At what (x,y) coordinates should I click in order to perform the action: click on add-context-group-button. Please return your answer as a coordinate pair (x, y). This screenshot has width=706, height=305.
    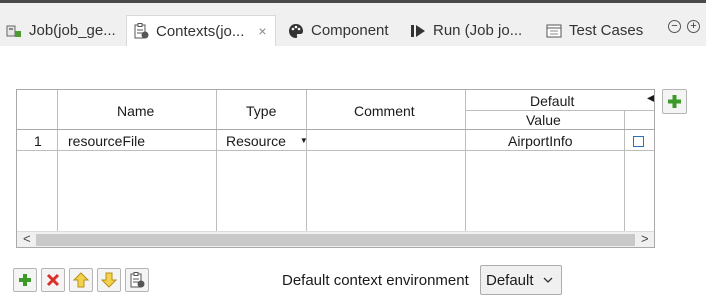
    Looking at the image, I should click on (674, 101).